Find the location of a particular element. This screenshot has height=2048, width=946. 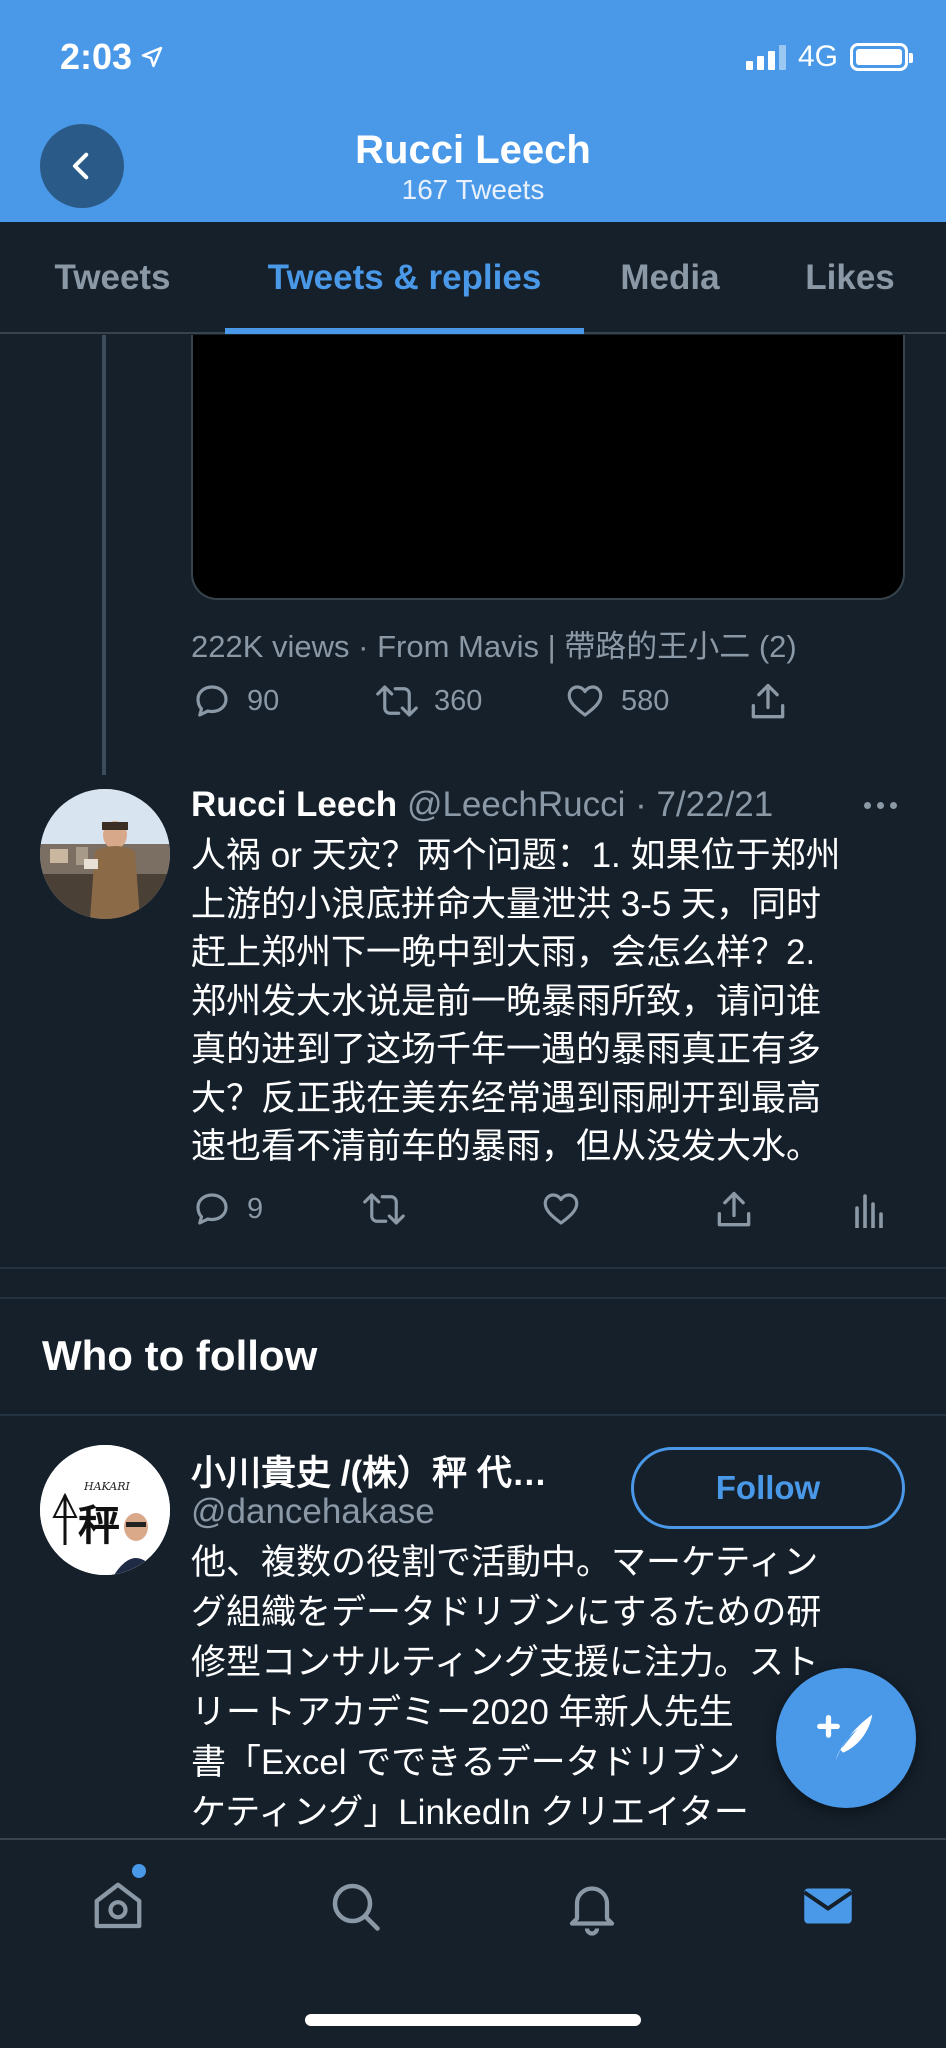

suggested-user-handle: @dancehakase is located at coordinates (313, 1511).